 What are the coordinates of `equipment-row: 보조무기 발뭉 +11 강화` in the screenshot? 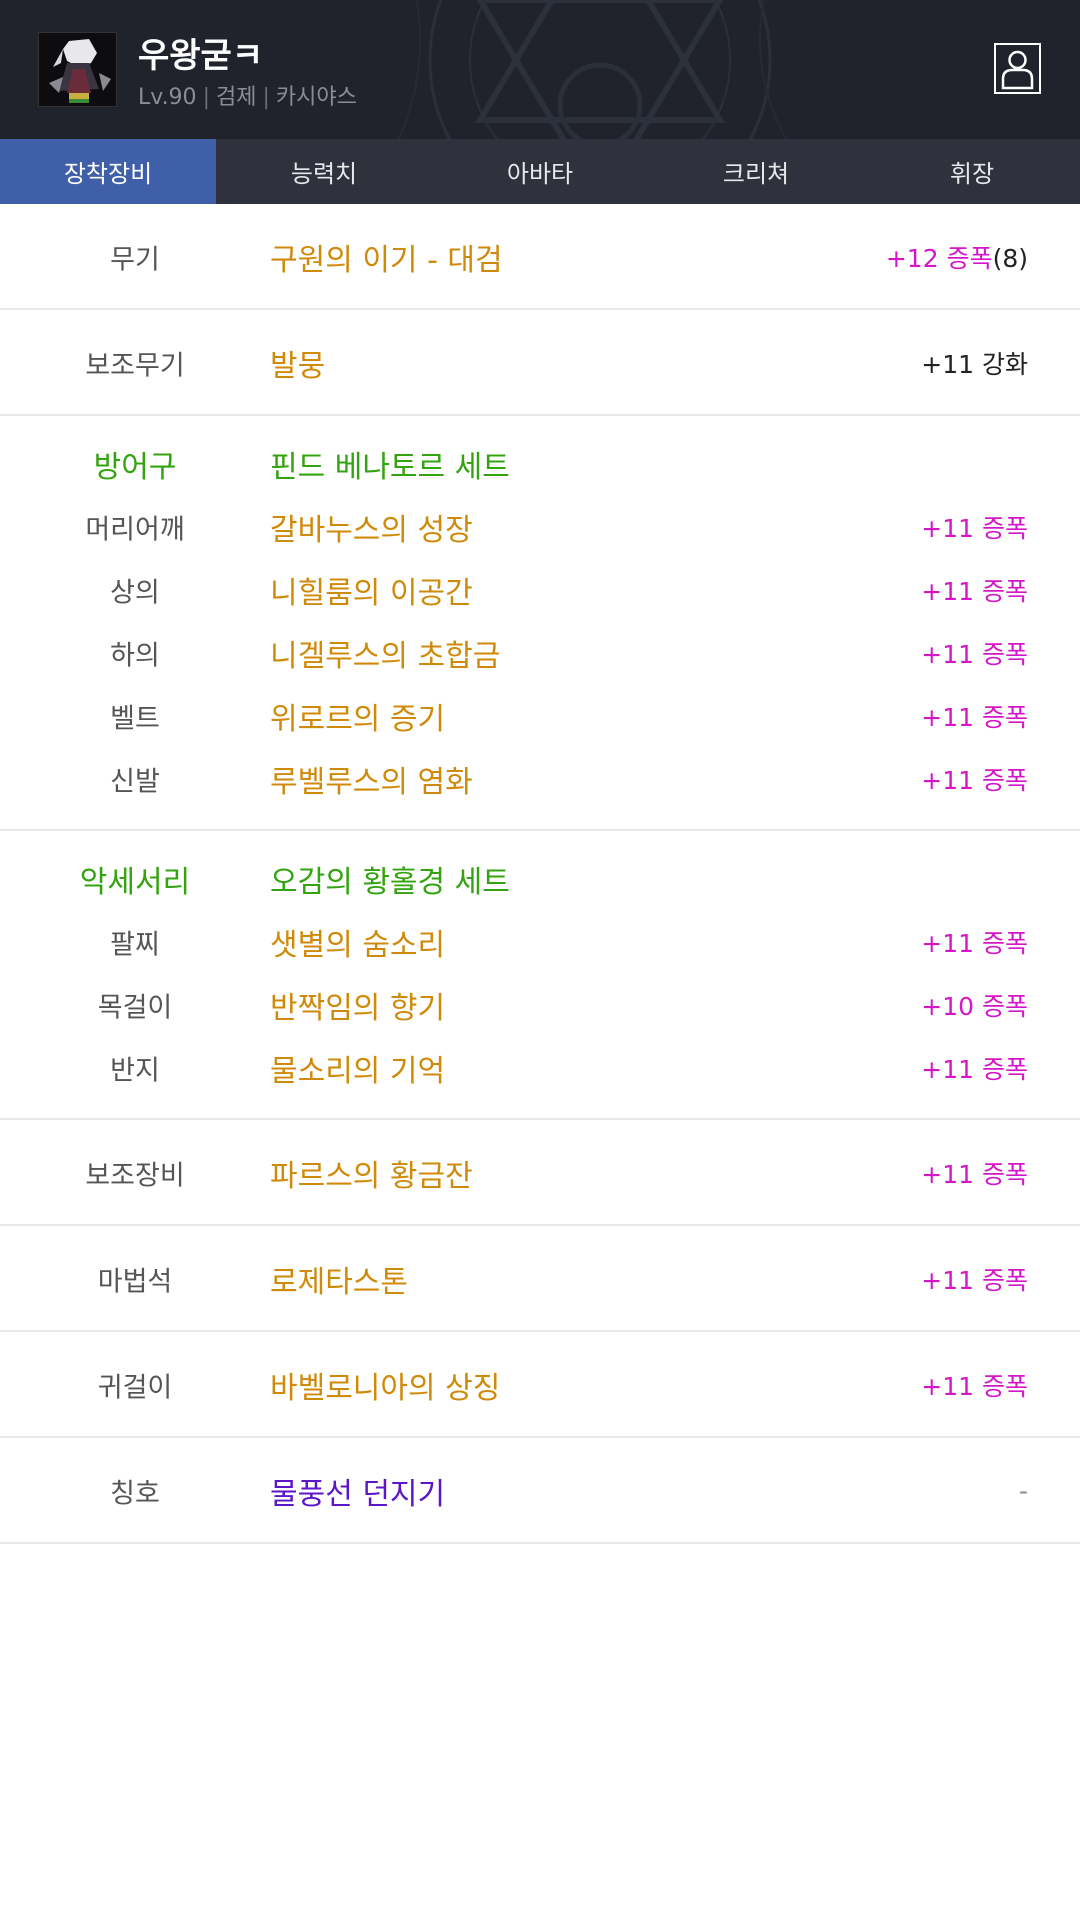 It's located at (540, 363).